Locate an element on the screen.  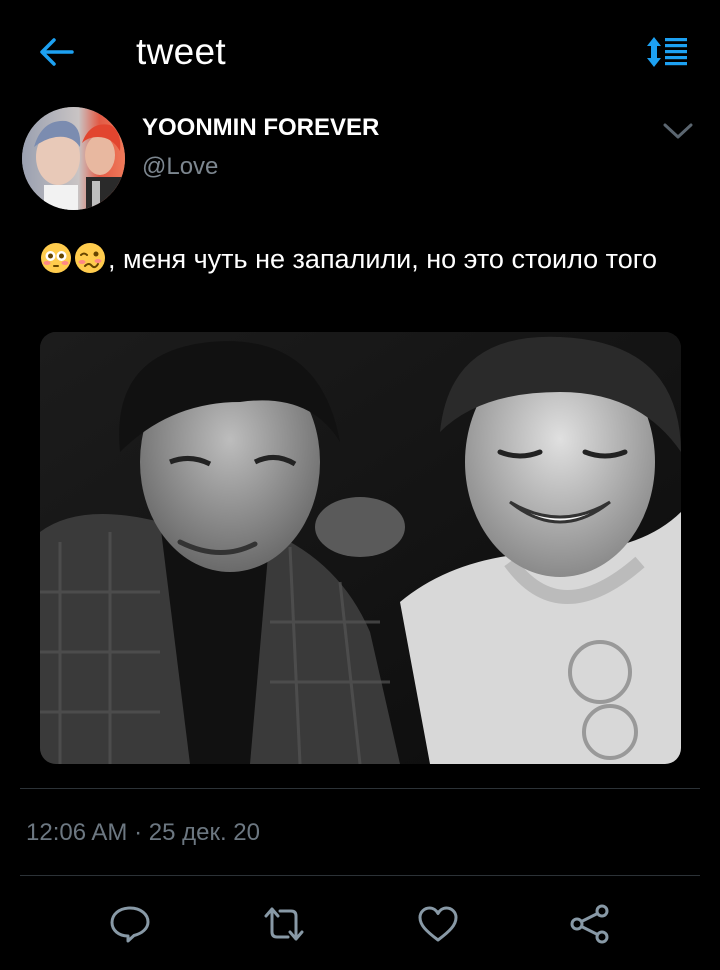
reply-button is located at coordinates (130, 924).